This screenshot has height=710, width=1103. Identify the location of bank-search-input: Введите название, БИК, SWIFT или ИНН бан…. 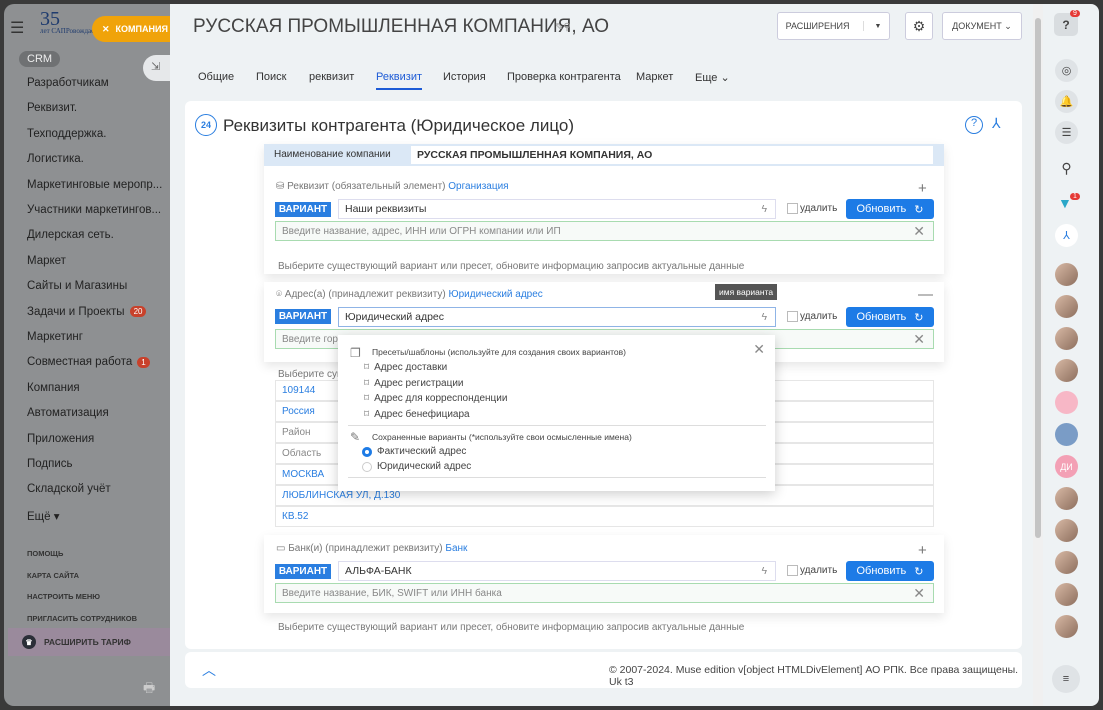
(604, 593).